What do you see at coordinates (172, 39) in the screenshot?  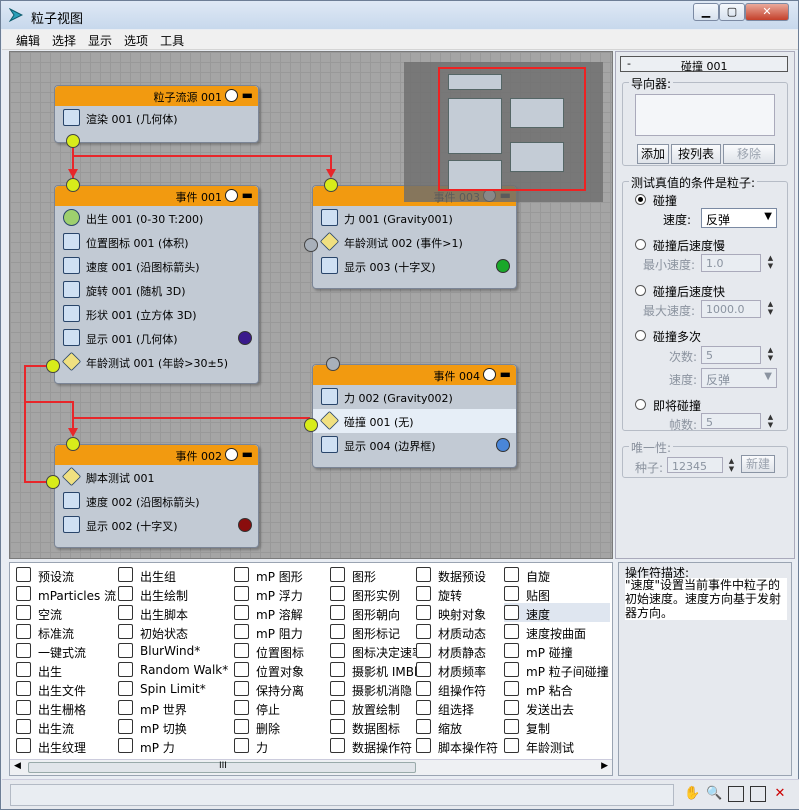 I see `menu-tools: 工具` at bounding box center [172, 39].